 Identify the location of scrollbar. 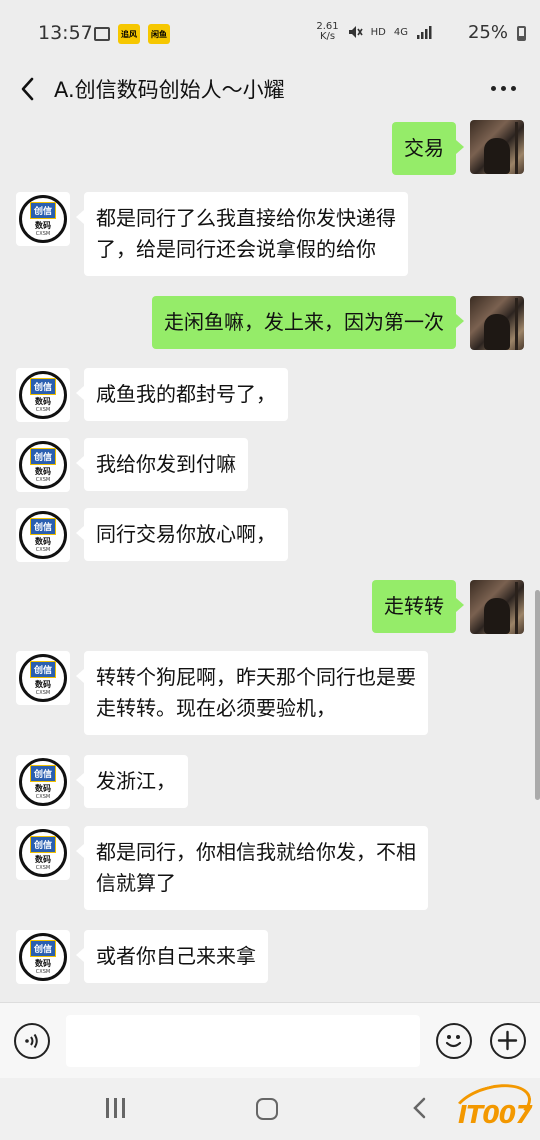
(537, 695).